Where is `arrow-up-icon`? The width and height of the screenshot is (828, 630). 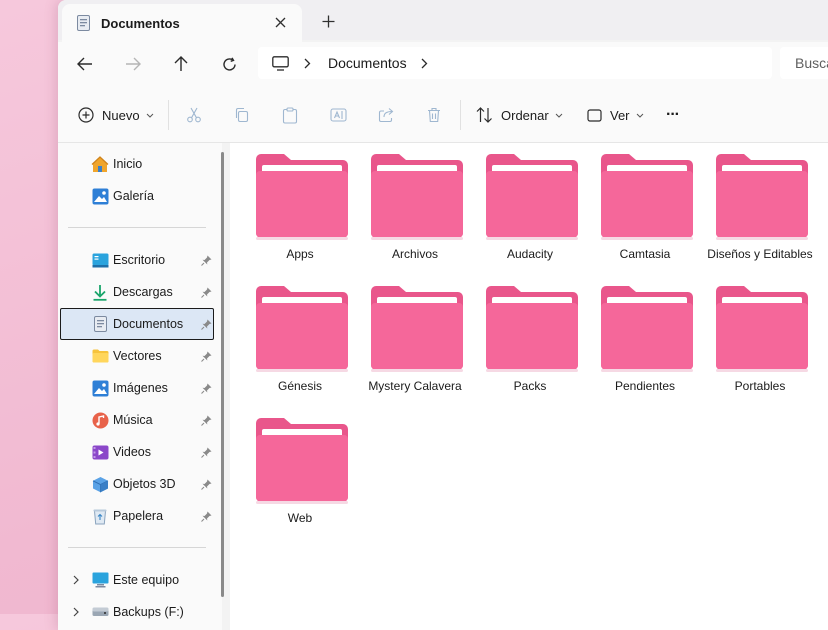
arrow-up-icon is located at coordinates (181, 63).